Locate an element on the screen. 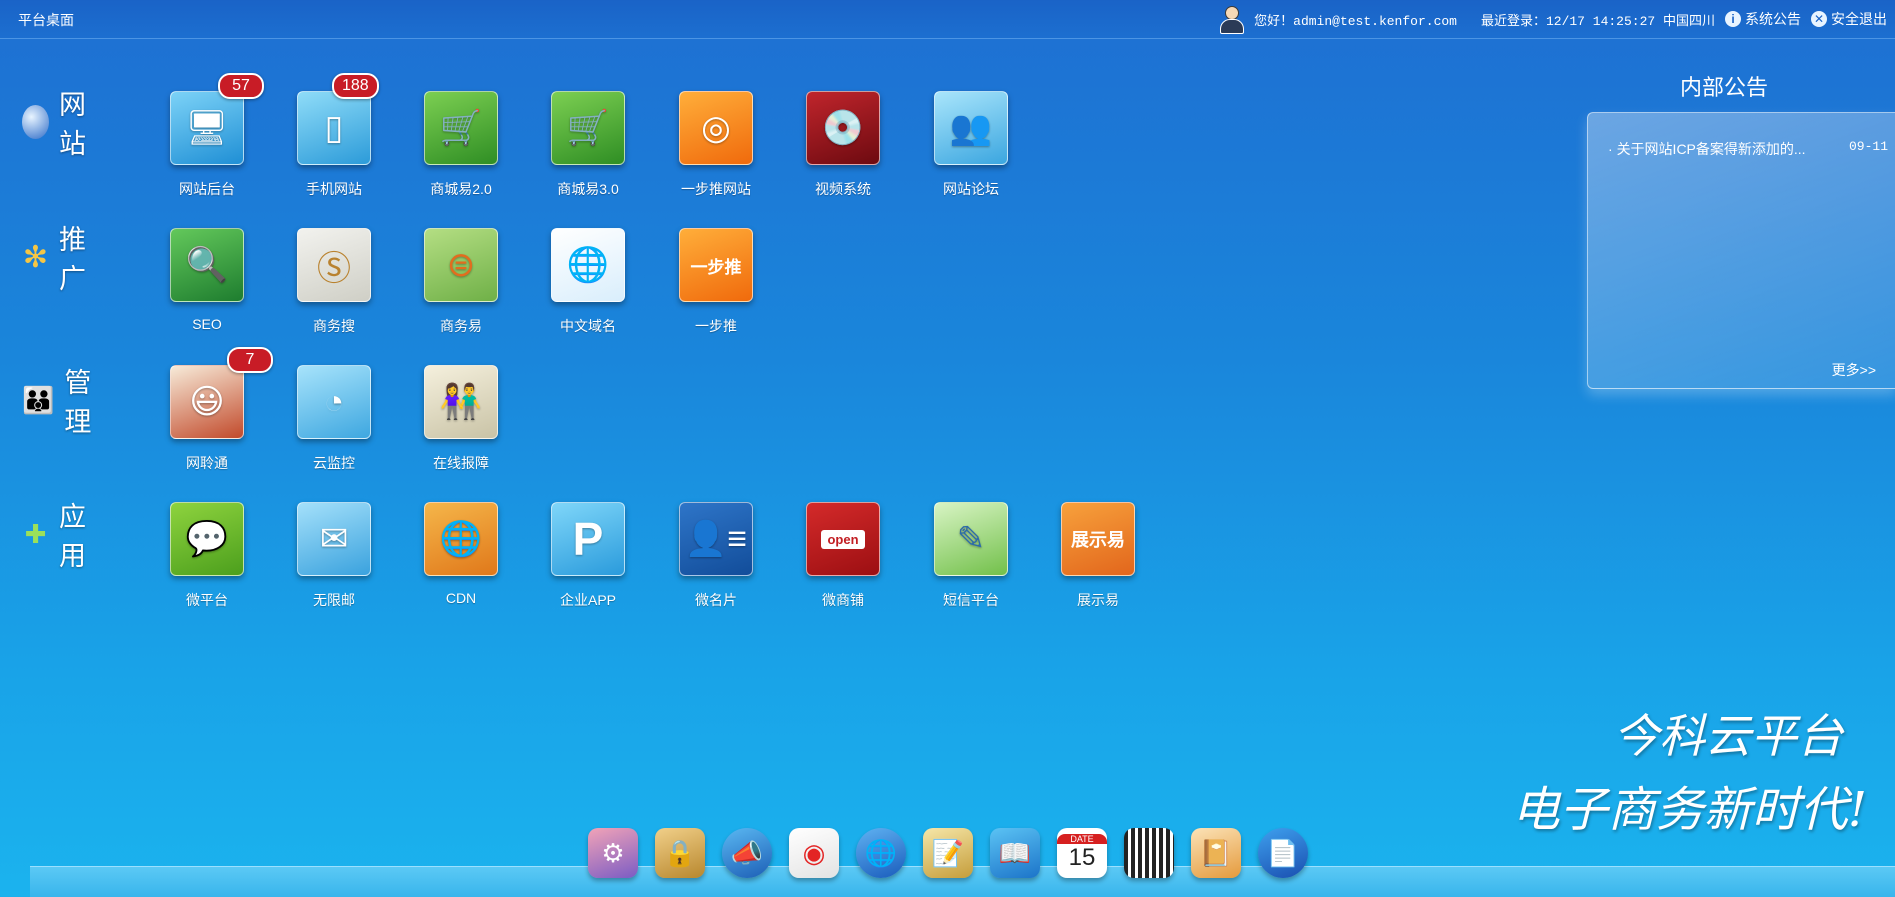 This screenshot has height=897, width=1895. notepad-search-icon: 📝 is located at coordinates (948, 853).